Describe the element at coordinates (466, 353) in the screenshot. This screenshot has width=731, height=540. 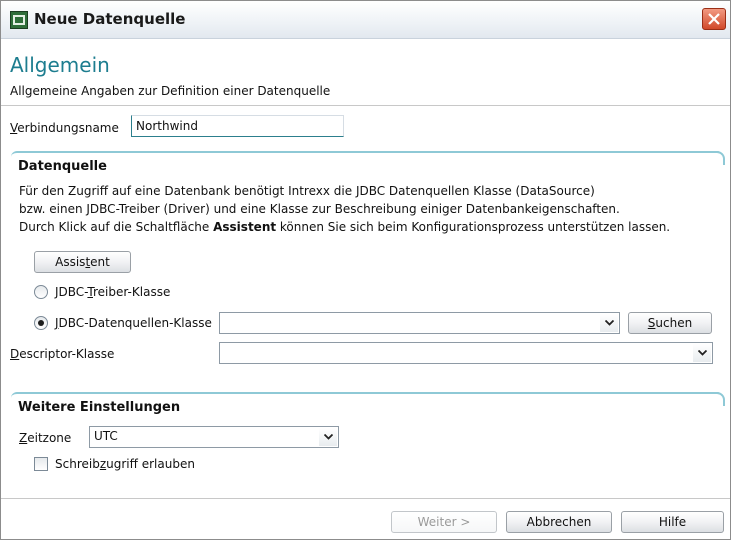
I see `descriptor-class-combo` at that location.